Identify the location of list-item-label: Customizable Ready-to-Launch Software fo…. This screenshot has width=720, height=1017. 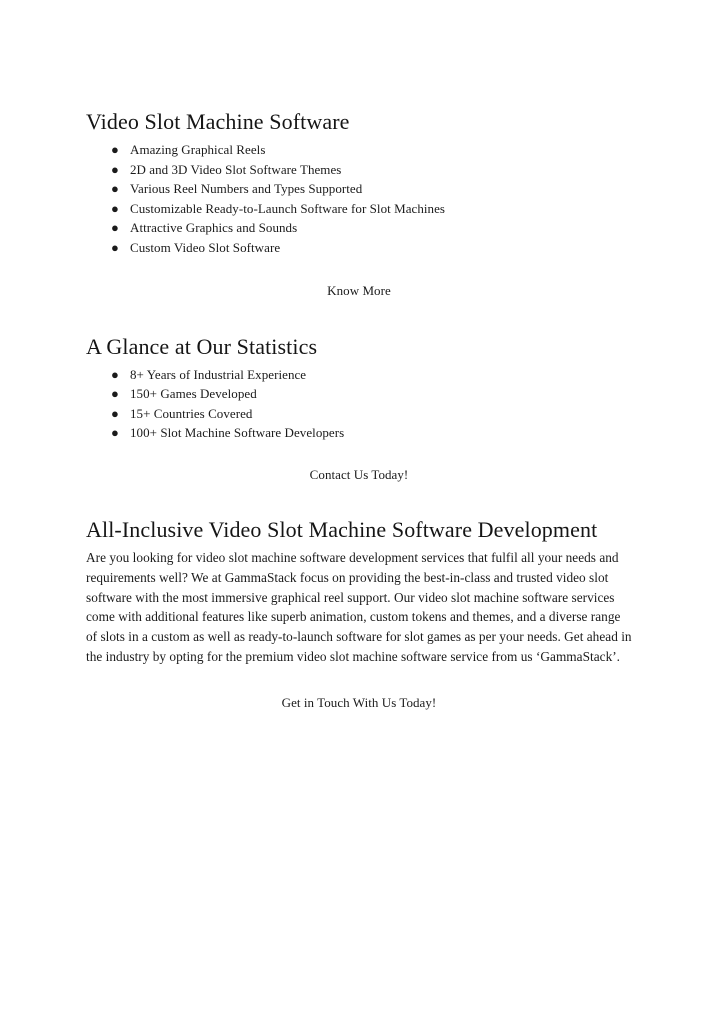
(288, 208).